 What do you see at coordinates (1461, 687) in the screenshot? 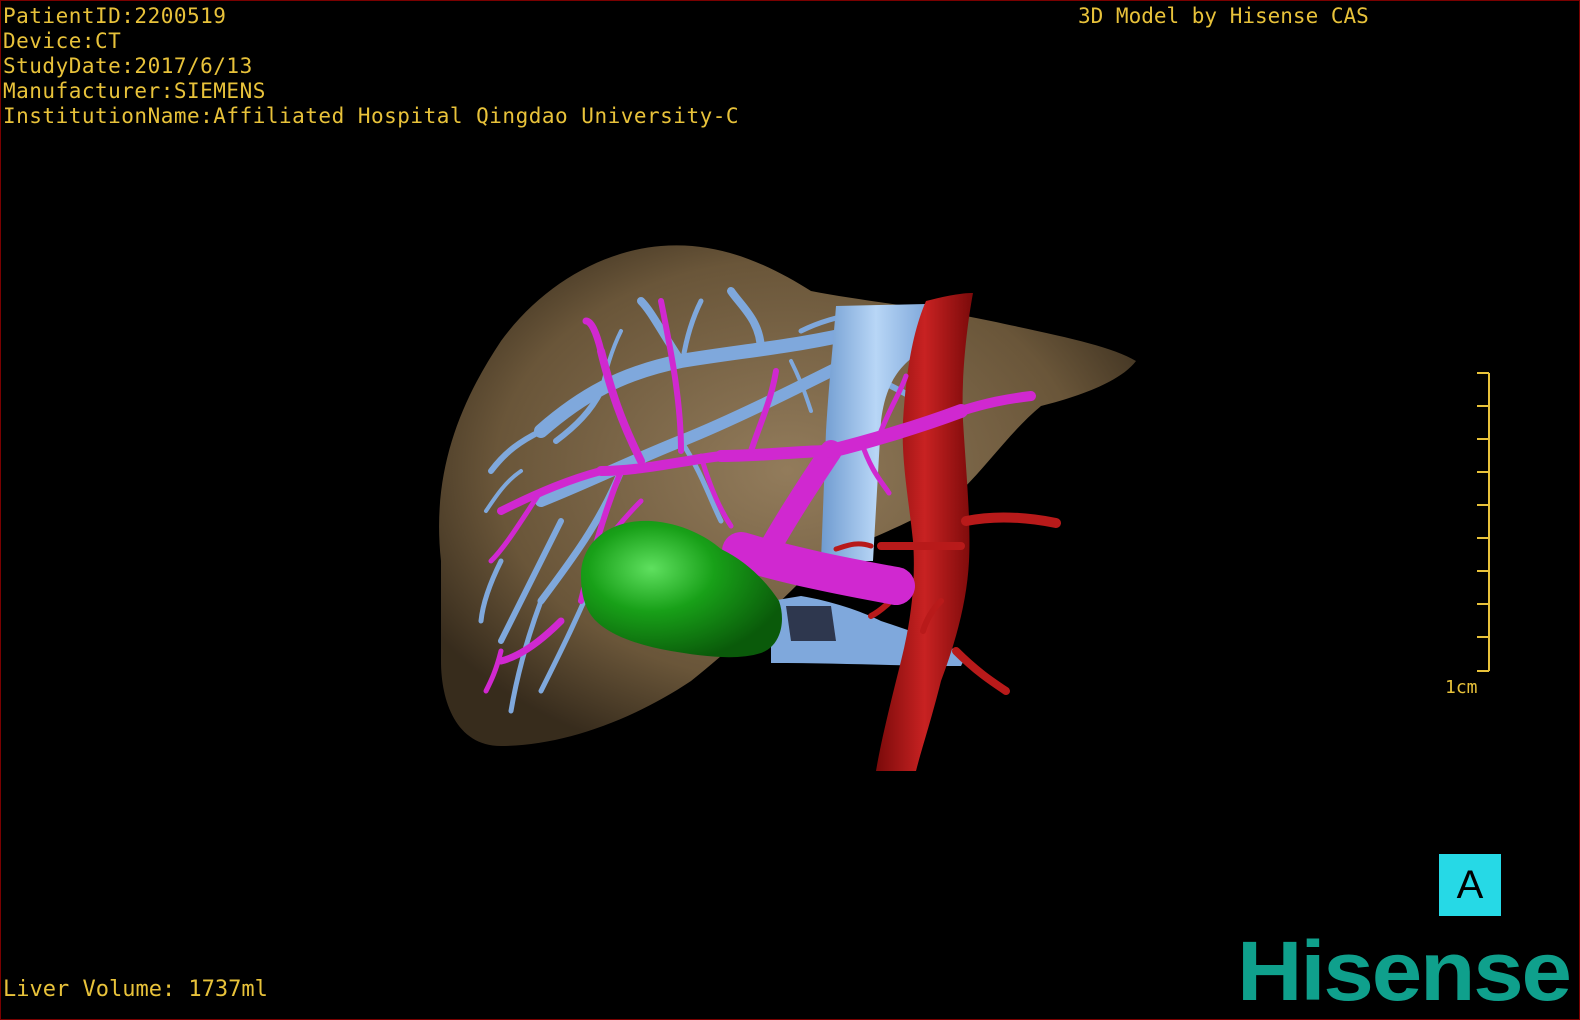
I see `scale-bar-label: 1cm` at bounding box center [1461, 687].